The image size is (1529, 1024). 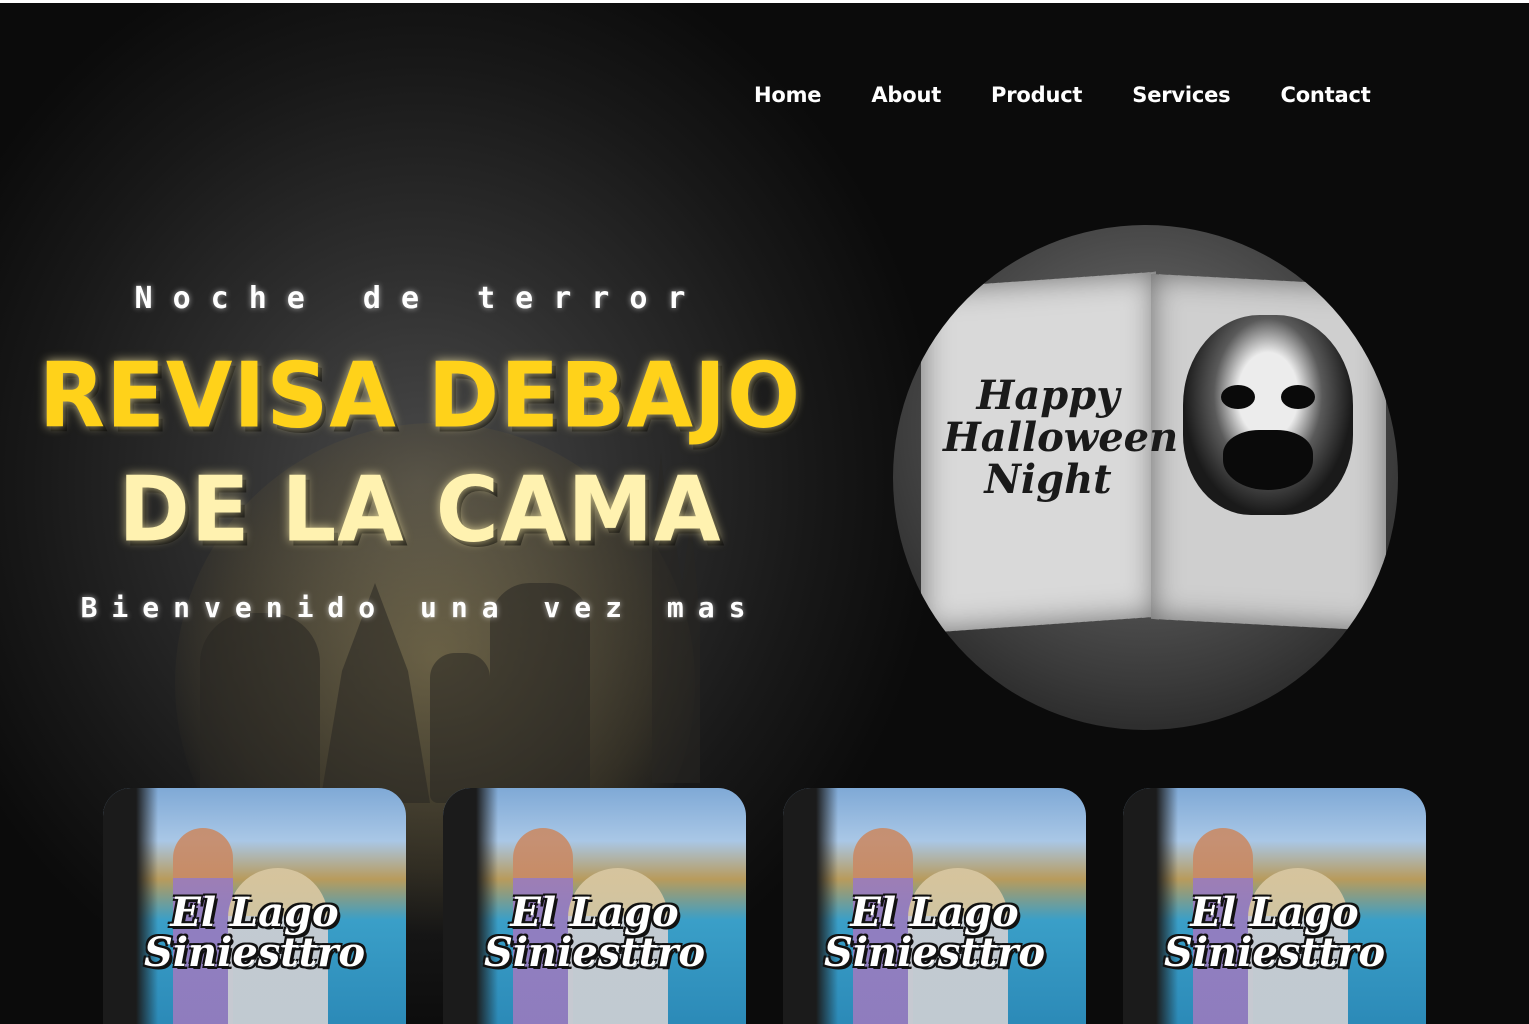 What do you see at coordinates (1325, 95) in the screenshot?
I see `nav-contact-link: Contact` at bounding box center [1325, 95].